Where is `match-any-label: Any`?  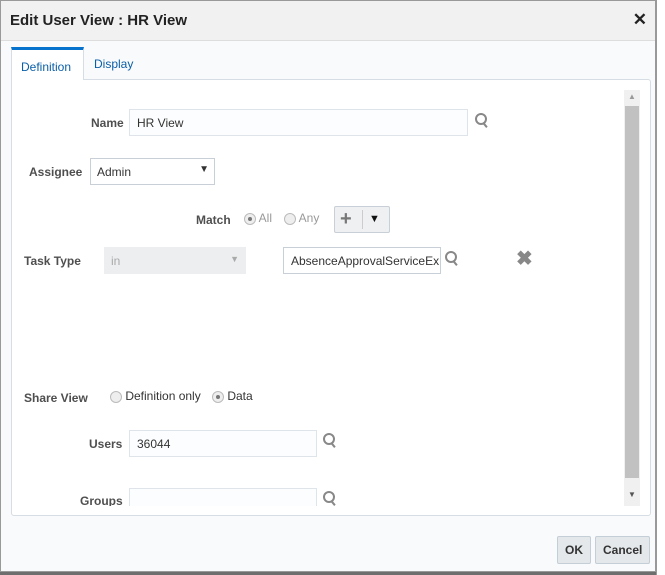 match-any-label: Any is located at coordinates (309, 218).